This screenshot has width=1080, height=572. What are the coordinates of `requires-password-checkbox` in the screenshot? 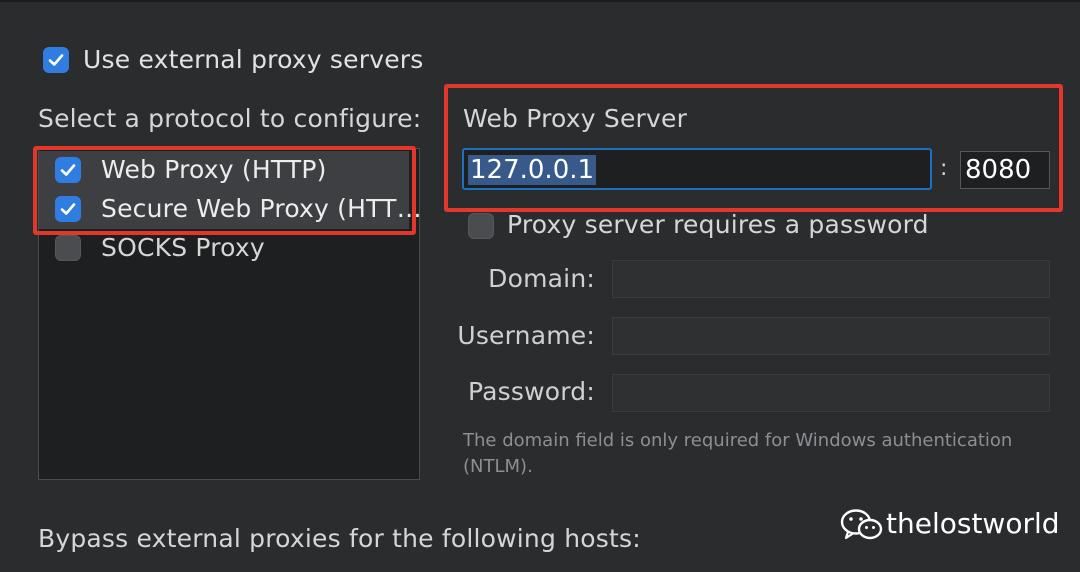 It's located at (481, 226).